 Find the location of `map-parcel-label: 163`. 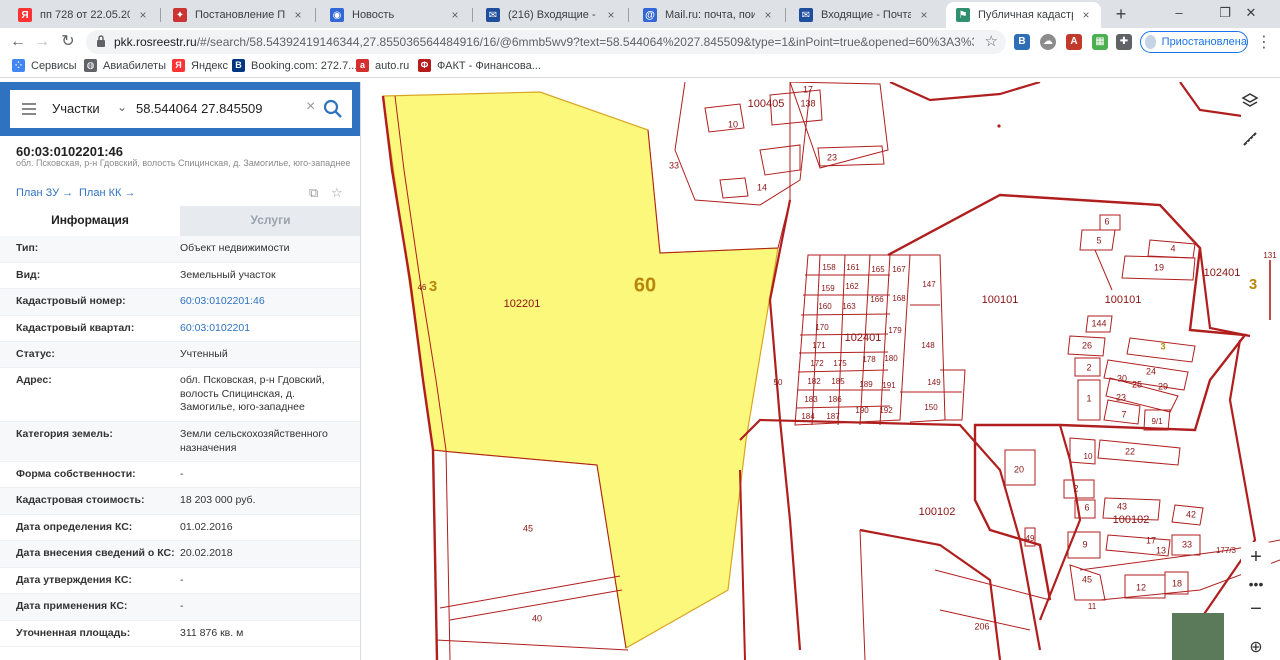

map-parcel-label: 163 is located at coordinates (849, 306).